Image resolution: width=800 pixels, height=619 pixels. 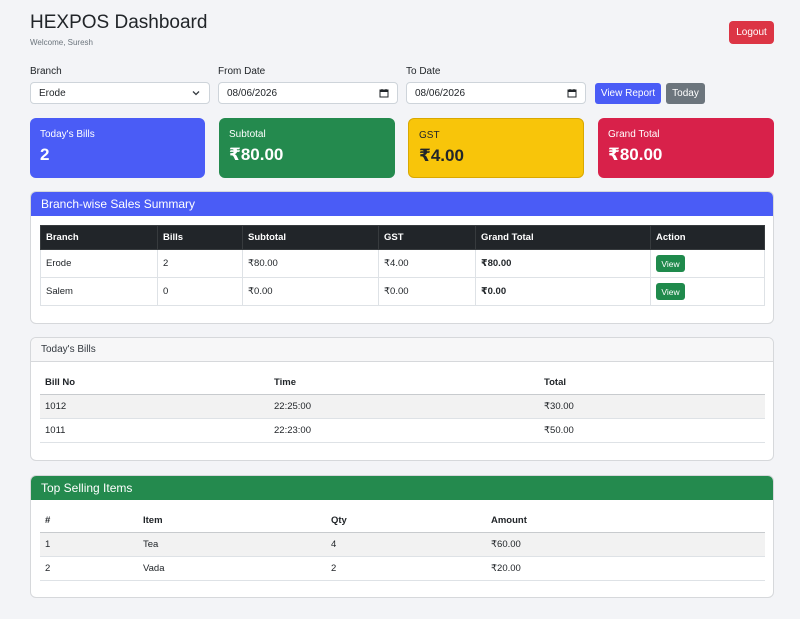 What do you see at coordinates (563, 237) in the screenshot?
I see `column-header: Grand Total` at bounding box center [563, 237].